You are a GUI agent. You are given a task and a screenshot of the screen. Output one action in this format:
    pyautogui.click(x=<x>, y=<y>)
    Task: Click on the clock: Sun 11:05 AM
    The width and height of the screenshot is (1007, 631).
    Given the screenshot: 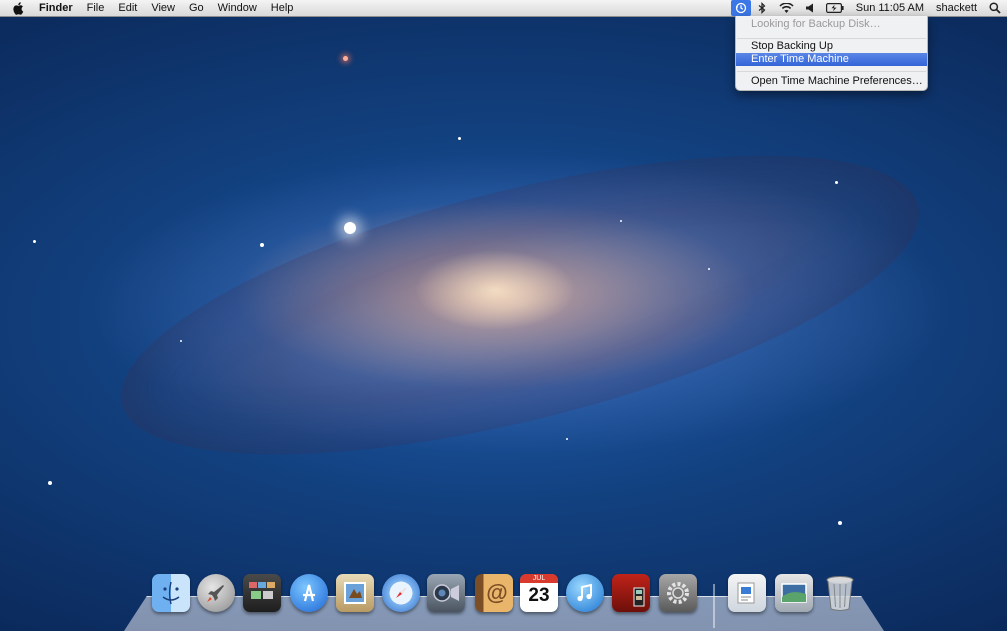 What is the action you would take?
    pyautogui.click(x=890, y=8)
    